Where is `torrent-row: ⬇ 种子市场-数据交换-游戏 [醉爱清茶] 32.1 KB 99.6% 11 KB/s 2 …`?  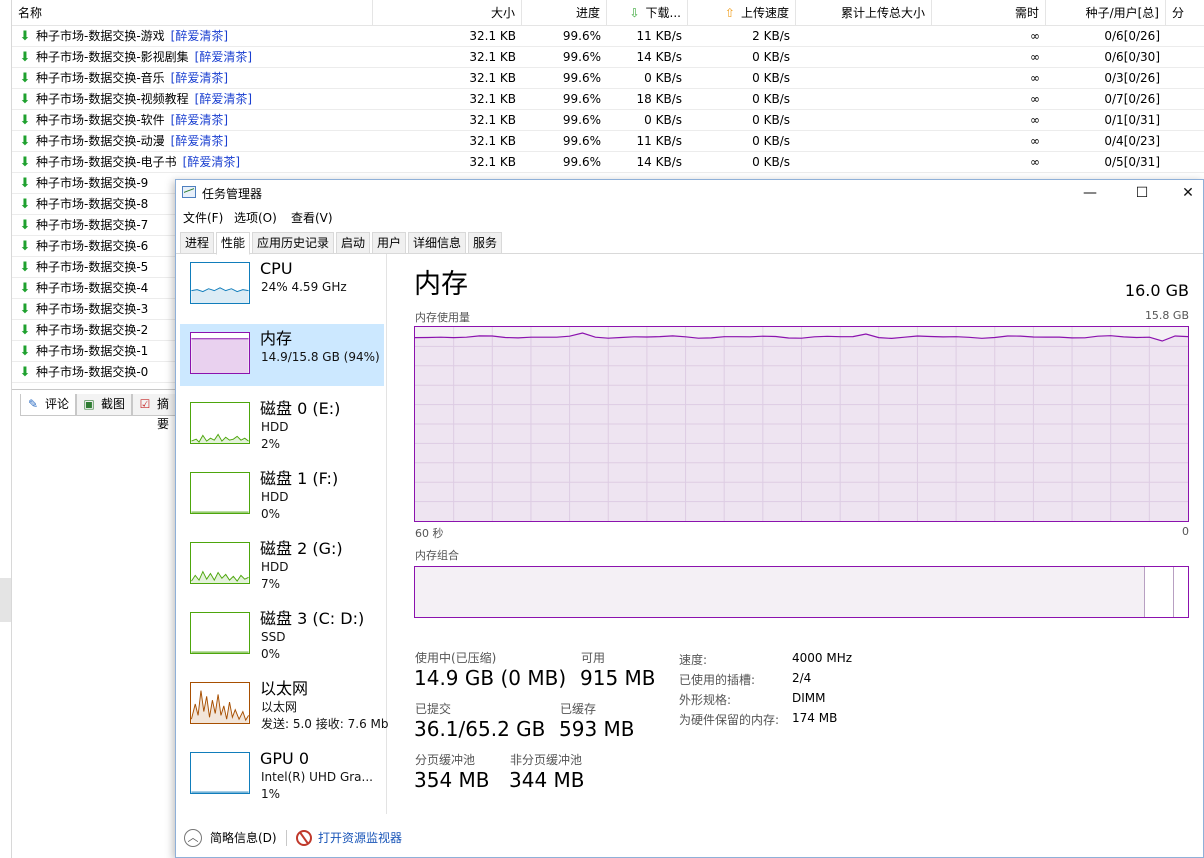
torrent-row: ⬇ 种子市场-数据交换-游戏 [醉爱清茶] 32.1 KB 99.6% 11 KB/s 2 … is located at coordinates (608, 36).